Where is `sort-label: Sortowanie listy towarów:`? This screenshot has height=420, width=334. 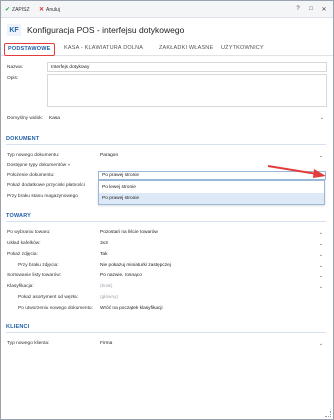
sort-label: Sortowanie listy towarów: is located at coordinates (34, 275).